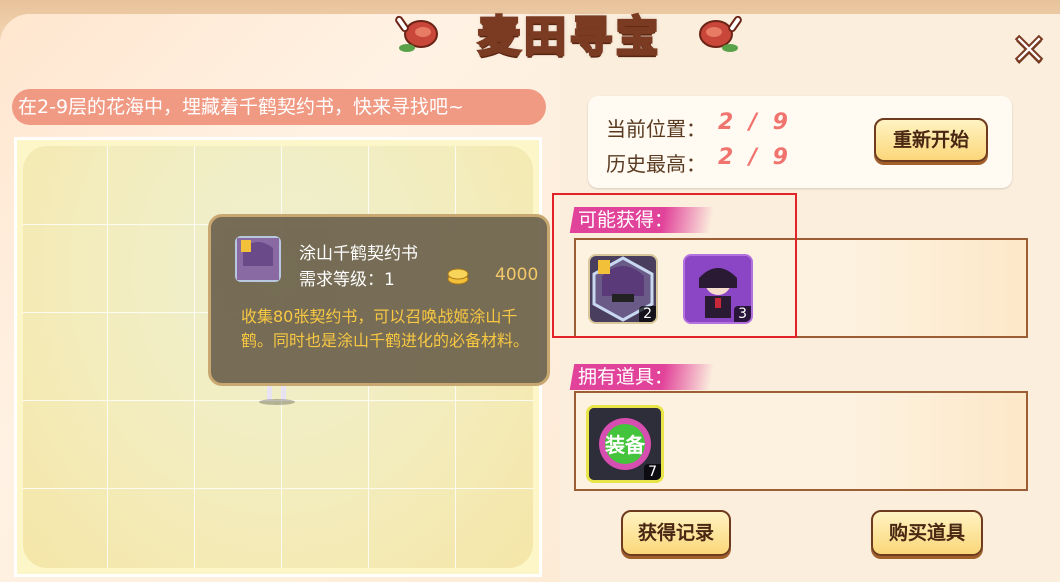 The image size is (1060, 582). What do you see at coordinates (642, 377) in the screenshot?
I see `inventory-header: 拥有道具：` at bounding box center [642, 377].